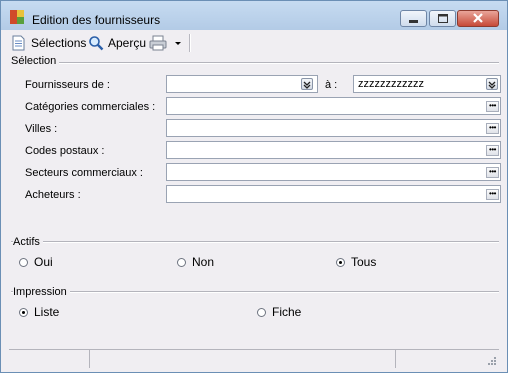 The width and height of the screenshot is (508, 373). What do you see at coordinates (203, 262) in the screenshot?
I see `actifs-non-label: Non` at bounding box center [203, 262].